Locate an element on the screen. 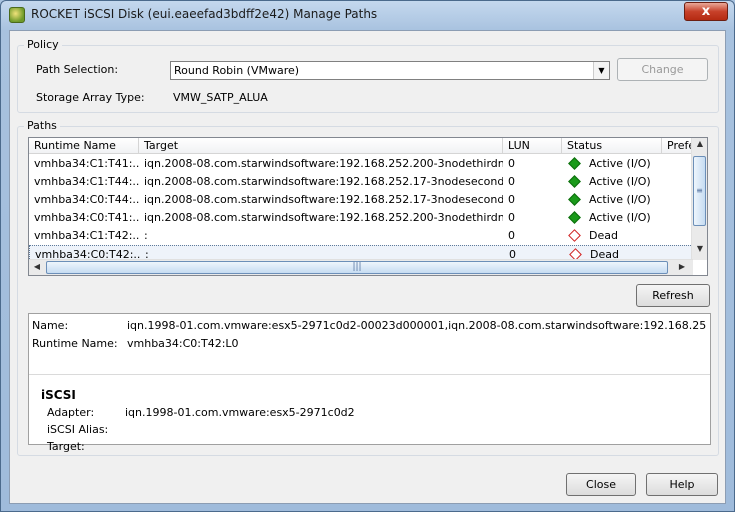 The image size is (735, 512). help-button: Help is located at coordinates (682, 484).